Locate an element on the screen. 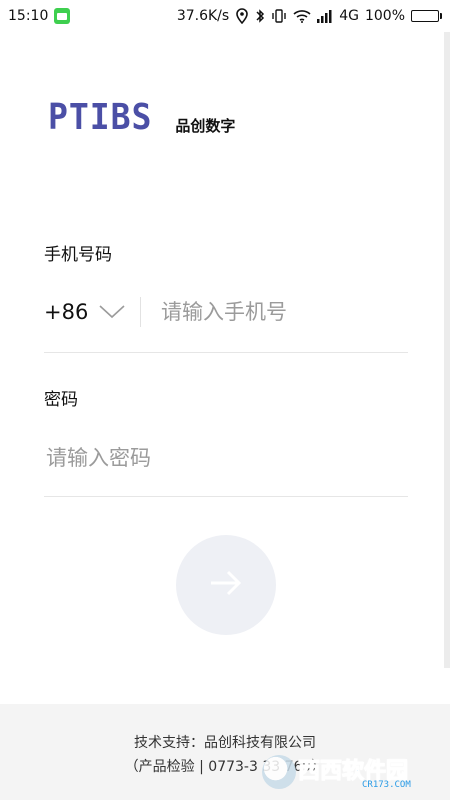 The image size is (450, 800). watermark-sub: CR173.COM is located at coordinates (386, 785).